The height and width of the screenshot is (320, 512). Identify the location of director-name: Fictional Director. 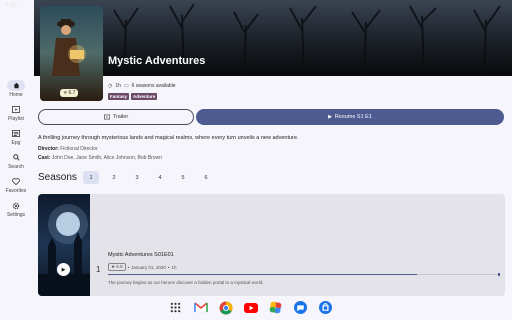
(79, 149).